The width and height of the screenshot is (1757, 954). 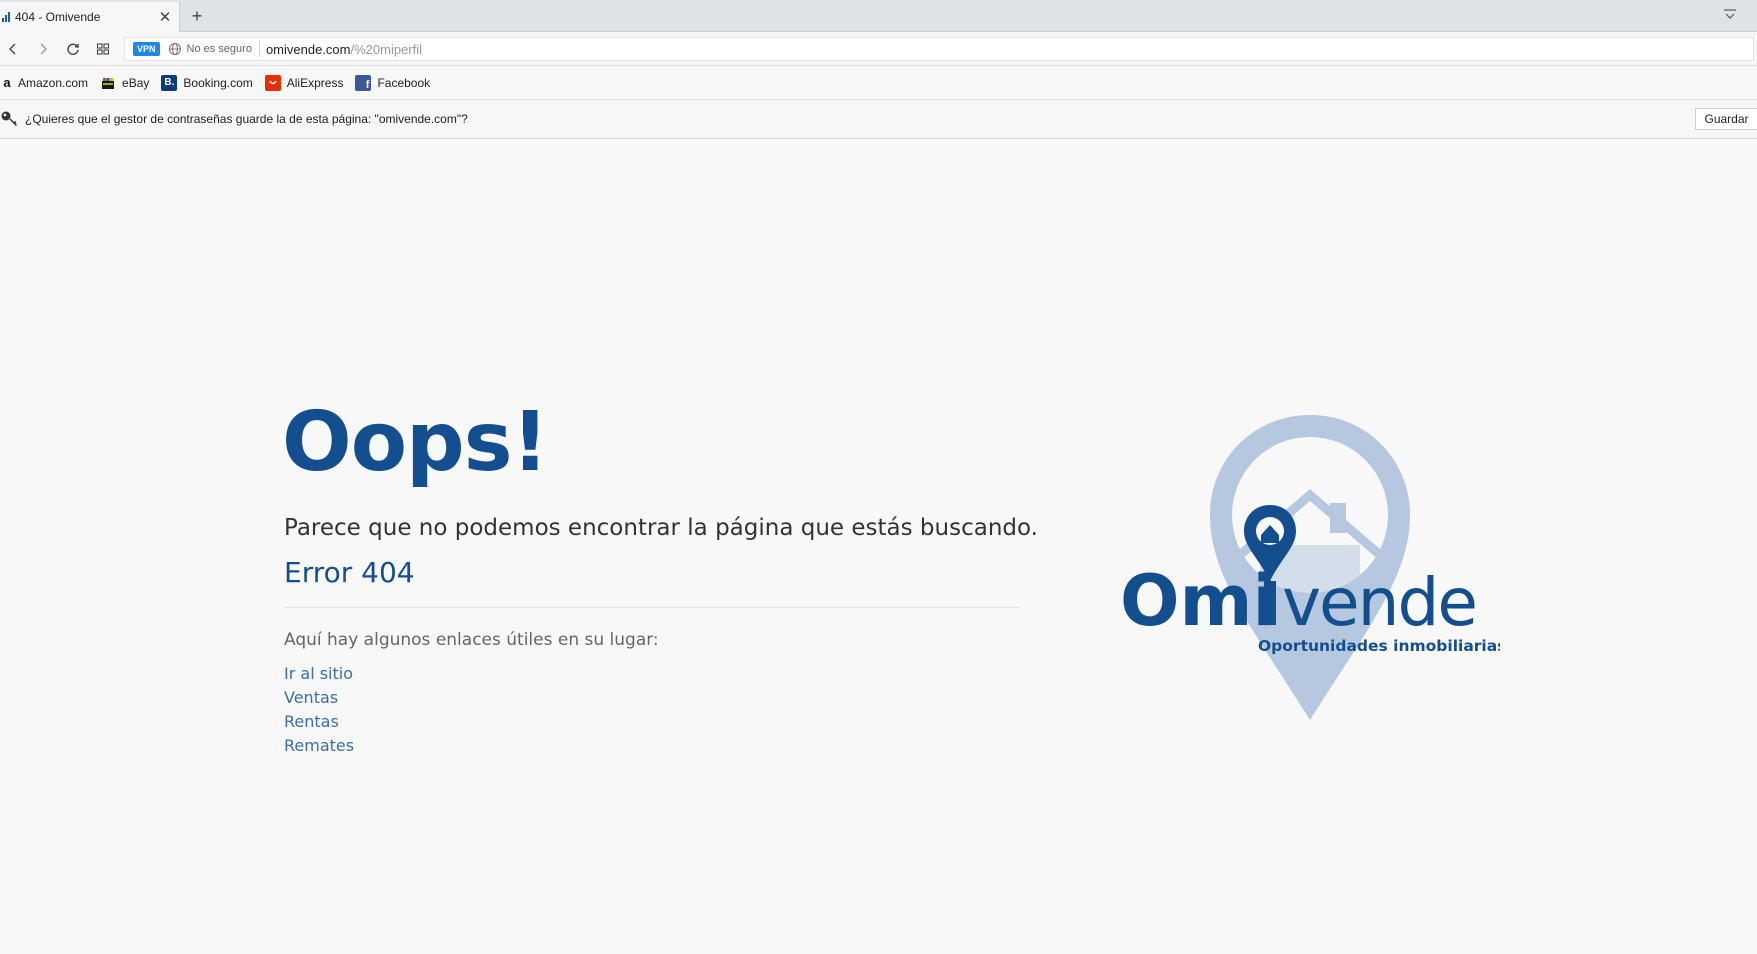 What do you see at coordinates (1726, 119) in the screenshot?
I see `save-password-button: Guardar` at bounding box center [1726, 119].